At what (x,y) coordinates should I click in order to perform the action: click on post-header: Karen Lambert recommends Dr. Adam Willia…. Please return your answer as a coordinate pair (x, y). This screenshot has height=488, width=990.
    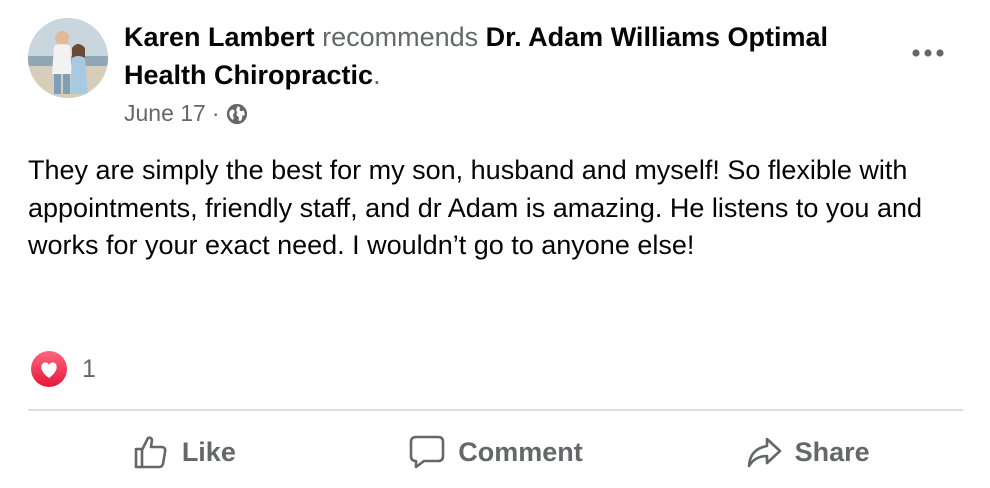
    Looking at the image, I should click on (504, 56).